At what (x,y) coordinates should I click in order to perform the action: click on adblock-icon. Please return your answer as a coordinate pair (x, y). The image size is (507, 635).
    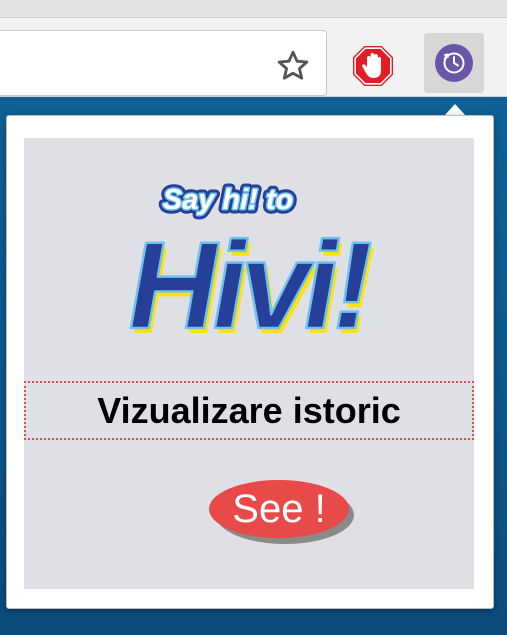
    Looking at the image, I should click on (373, 66).